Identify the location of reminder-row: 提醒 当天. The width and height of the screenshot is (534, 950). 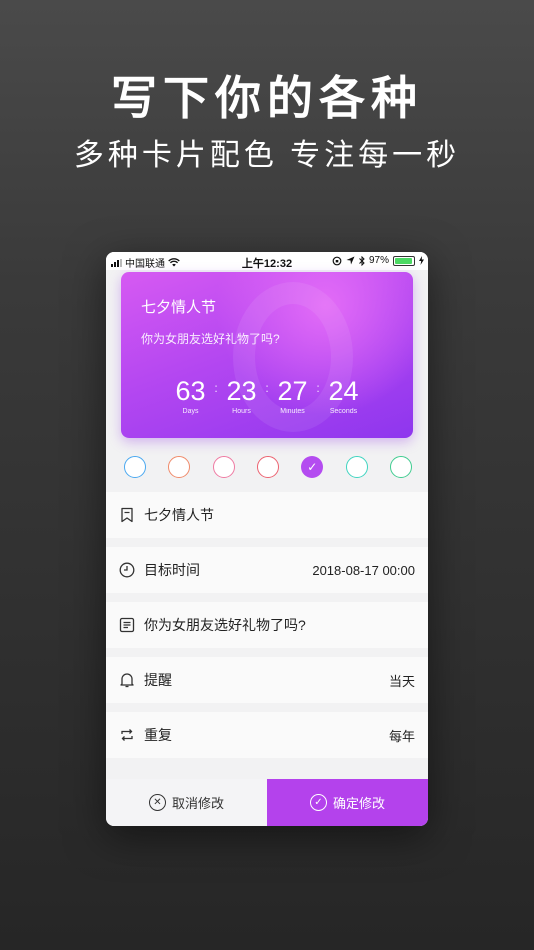
(267, 680).